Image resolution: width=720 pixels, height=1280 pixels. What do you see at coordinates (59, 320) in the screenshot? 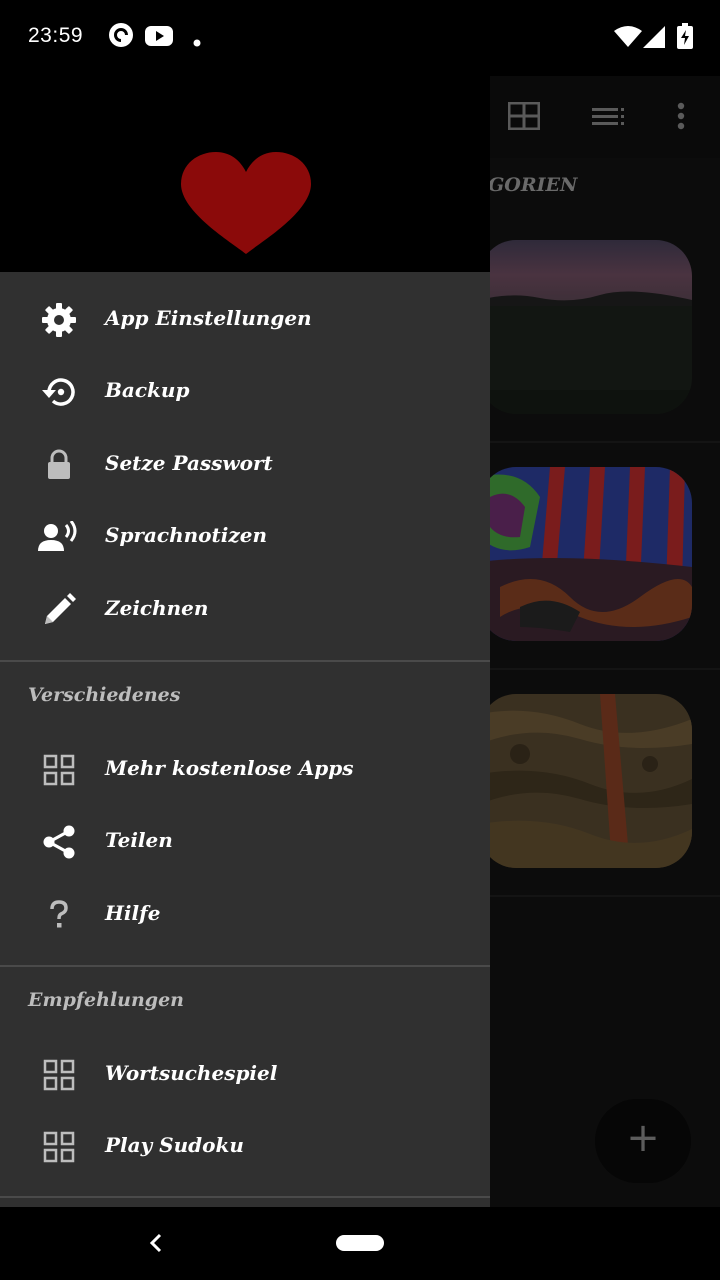
I see `settings-icon` at bounding box center [59, 320].